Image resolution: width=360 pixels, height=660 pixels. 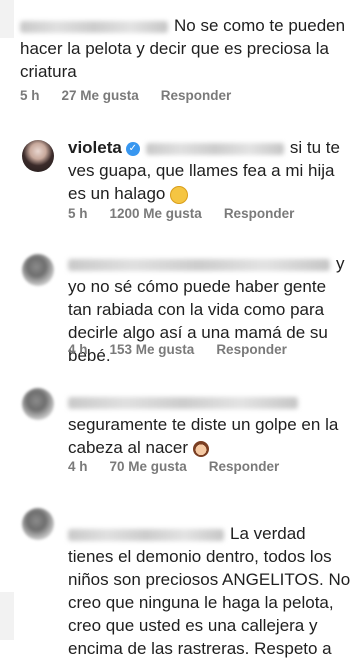 I want to click on verified-icon: ✓, so click(x=132, y=148).